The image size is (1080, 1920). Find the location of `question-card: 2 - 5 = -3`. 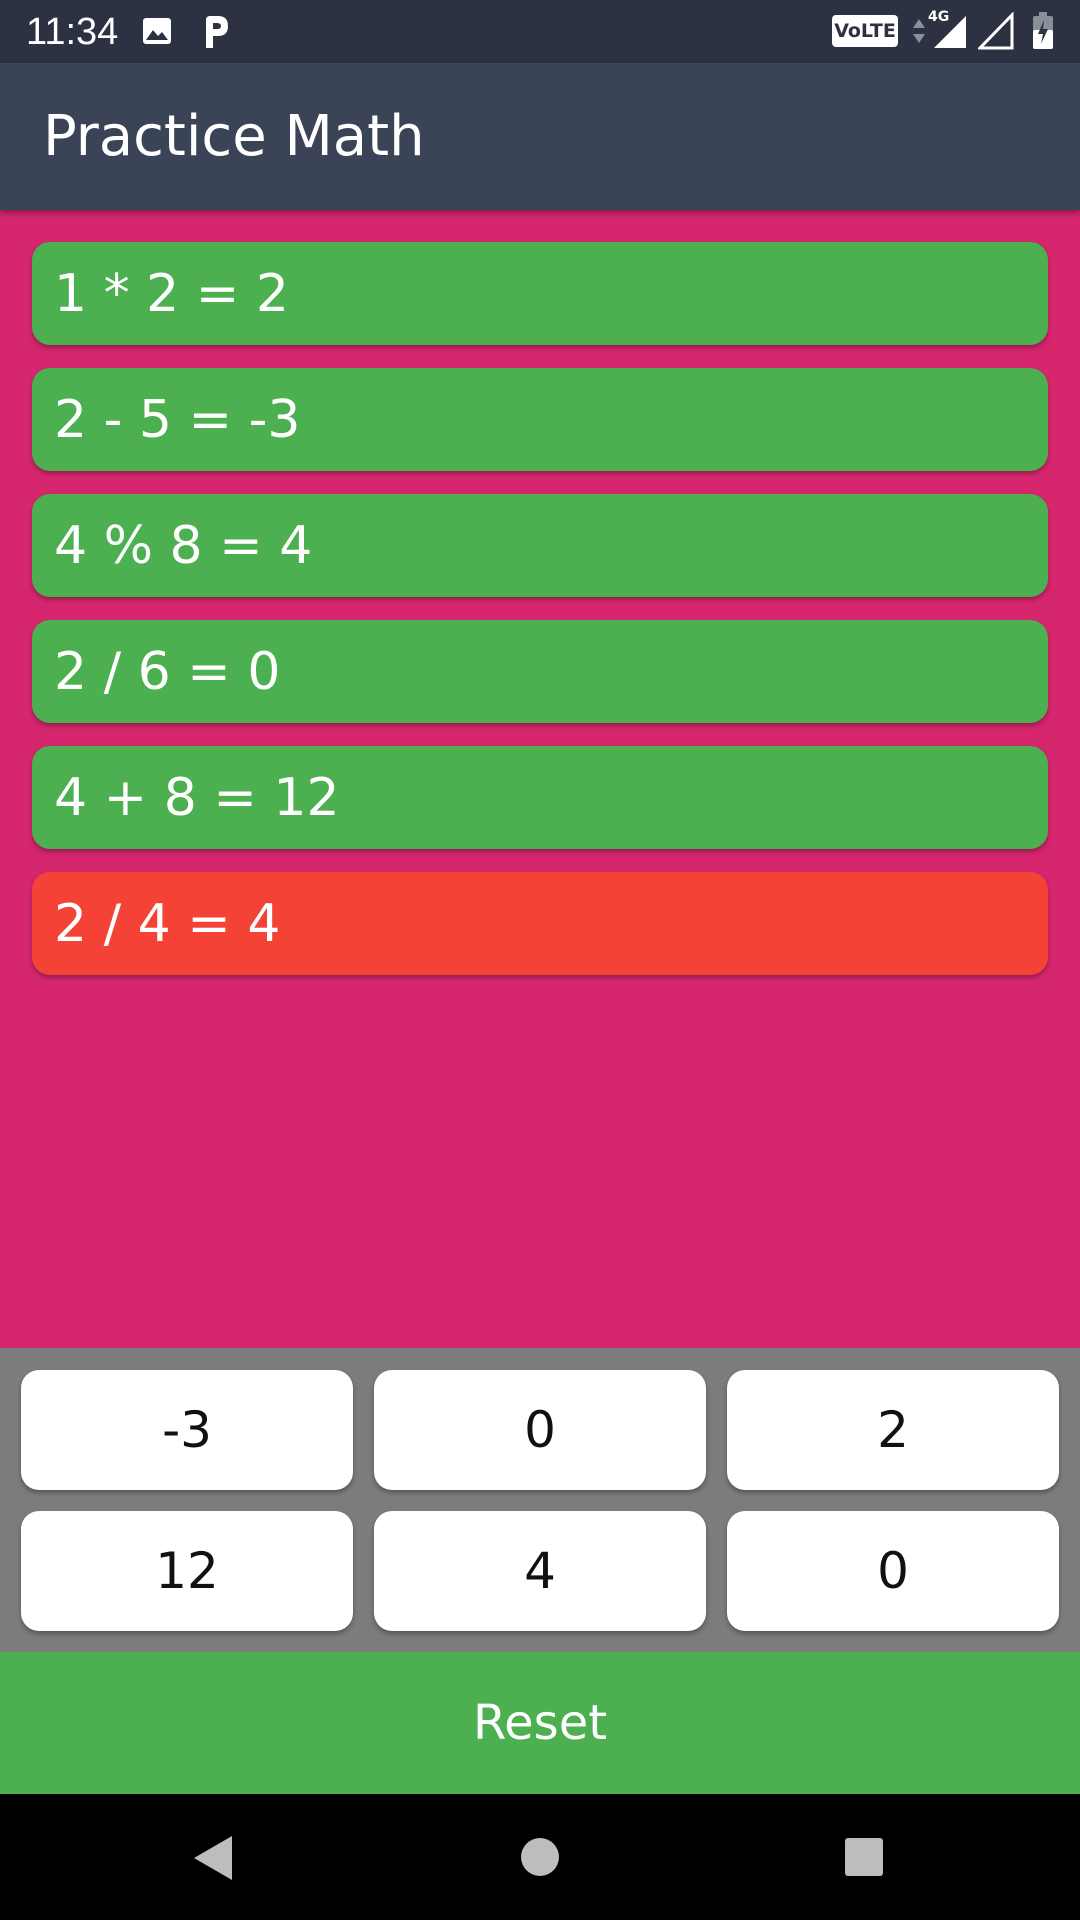

question-card: 2 - 5 = -3 is located at coordinates (540, 419).